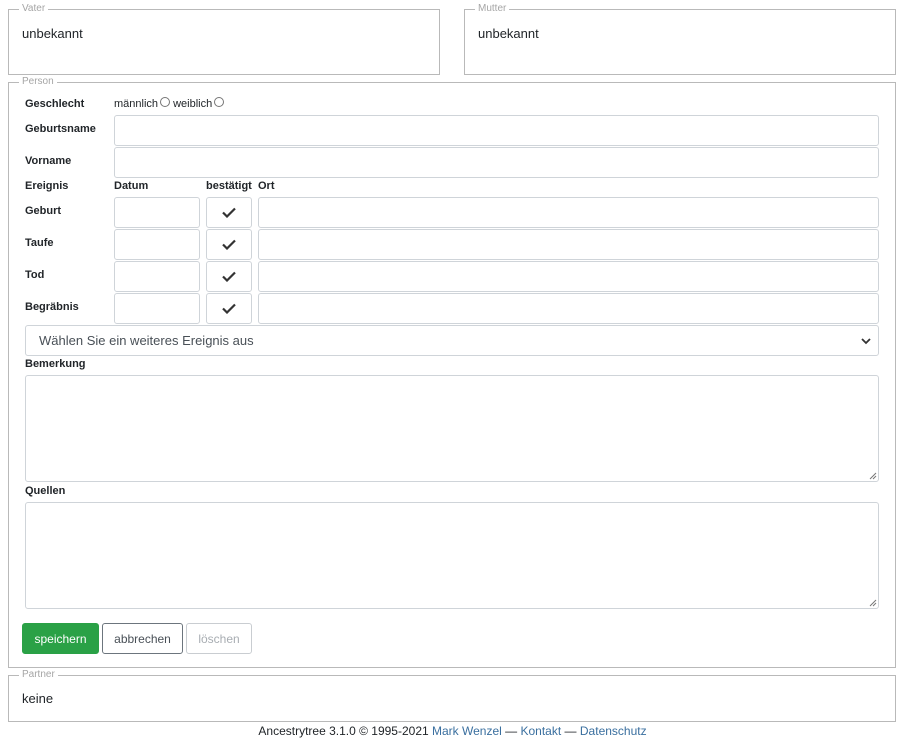 Image resolution: width=905 pixels, height=743 pixels. I want to click on person-legend: Person, so click(38, 82).